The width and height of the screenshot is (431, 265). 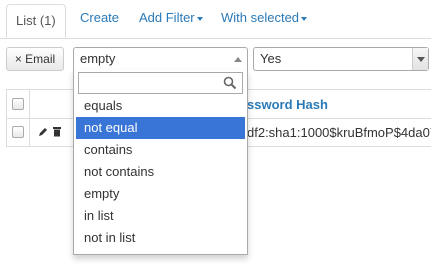 I want to click on tab-create-label: Create, so click(x=100, y=17).